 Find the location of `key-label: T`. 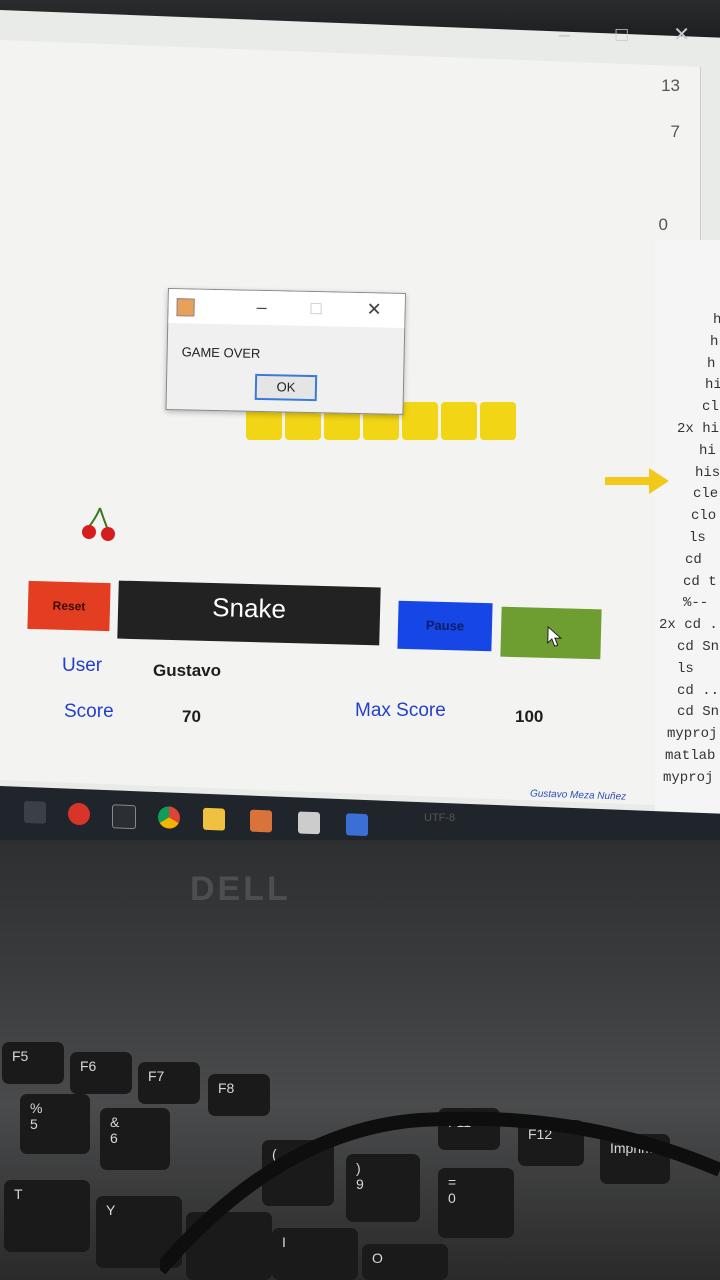

key-label: T is located at coordinates (18, 1194).